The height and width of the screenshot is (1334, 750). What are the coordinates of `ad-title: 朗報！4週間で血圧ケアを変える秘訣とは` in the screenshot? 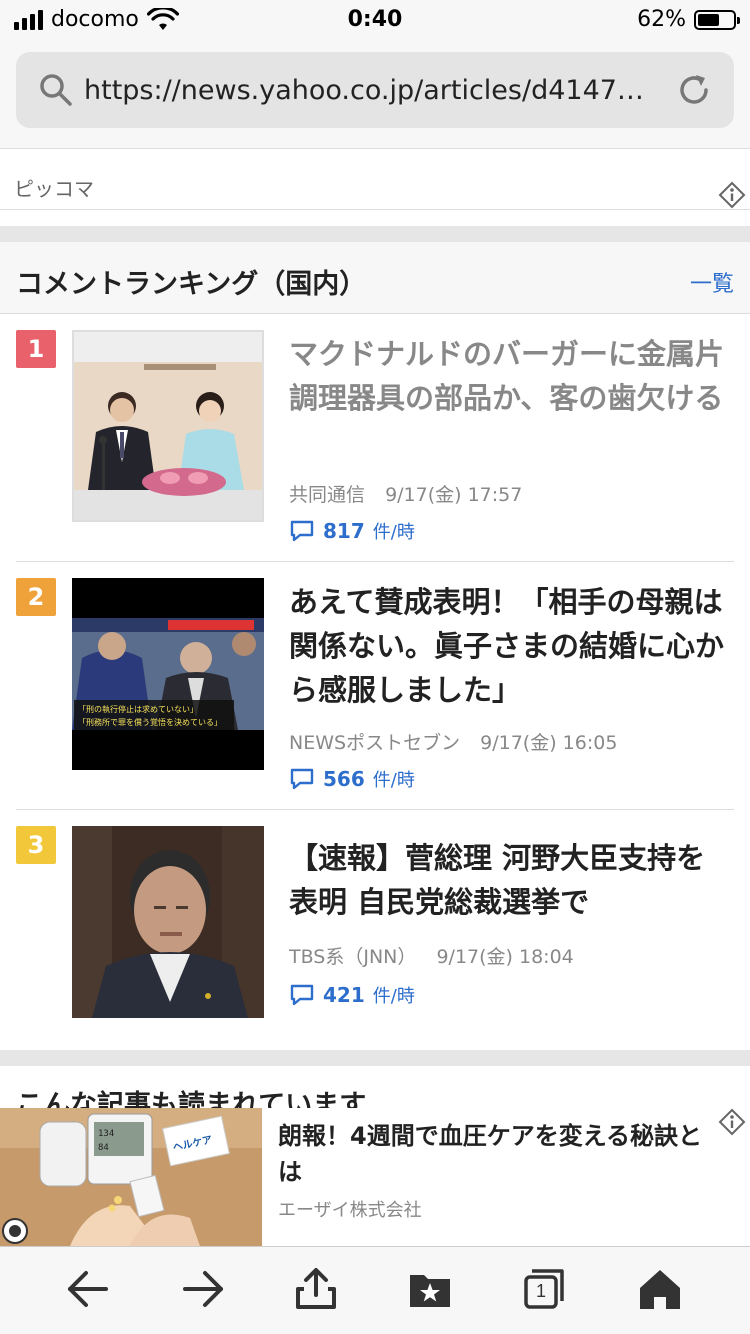 It's located at (498, 1154).